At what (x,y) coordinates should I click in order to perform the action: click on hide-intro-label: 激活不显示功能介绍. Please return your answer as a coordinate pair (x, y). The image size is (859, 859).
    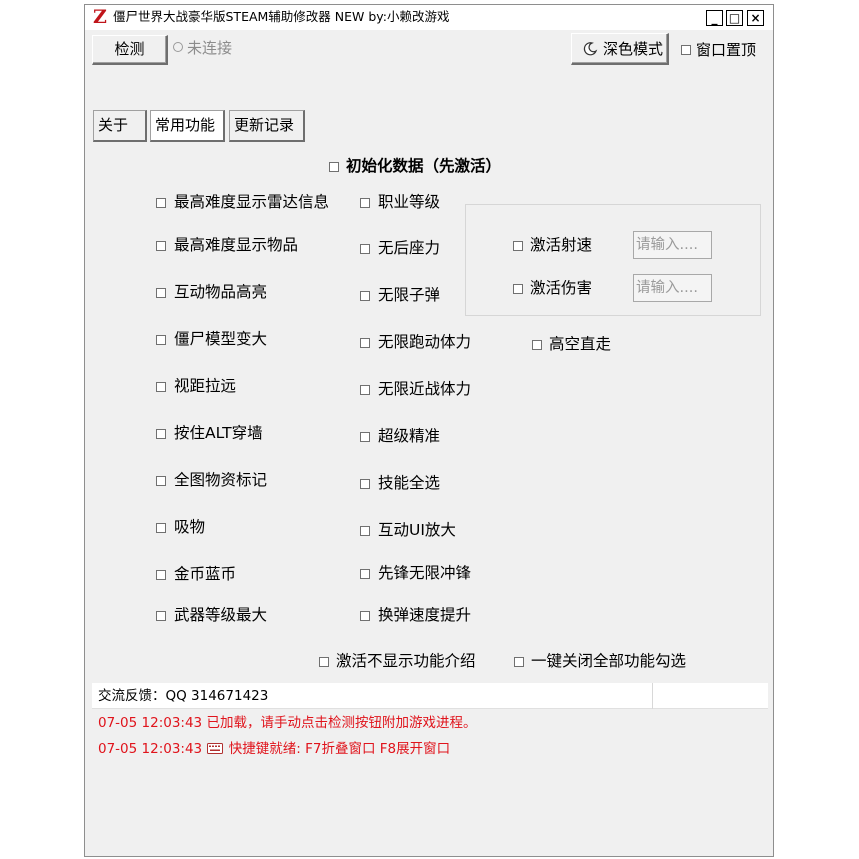
    Looking at the image, I should click on (406, 661).